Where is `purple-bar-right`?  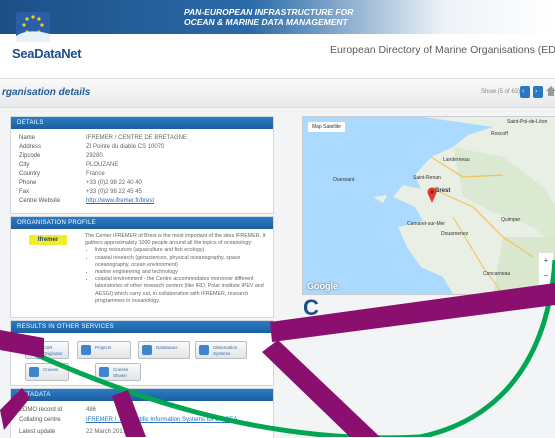
purple-bar-right is located at coordinates (412, 312).